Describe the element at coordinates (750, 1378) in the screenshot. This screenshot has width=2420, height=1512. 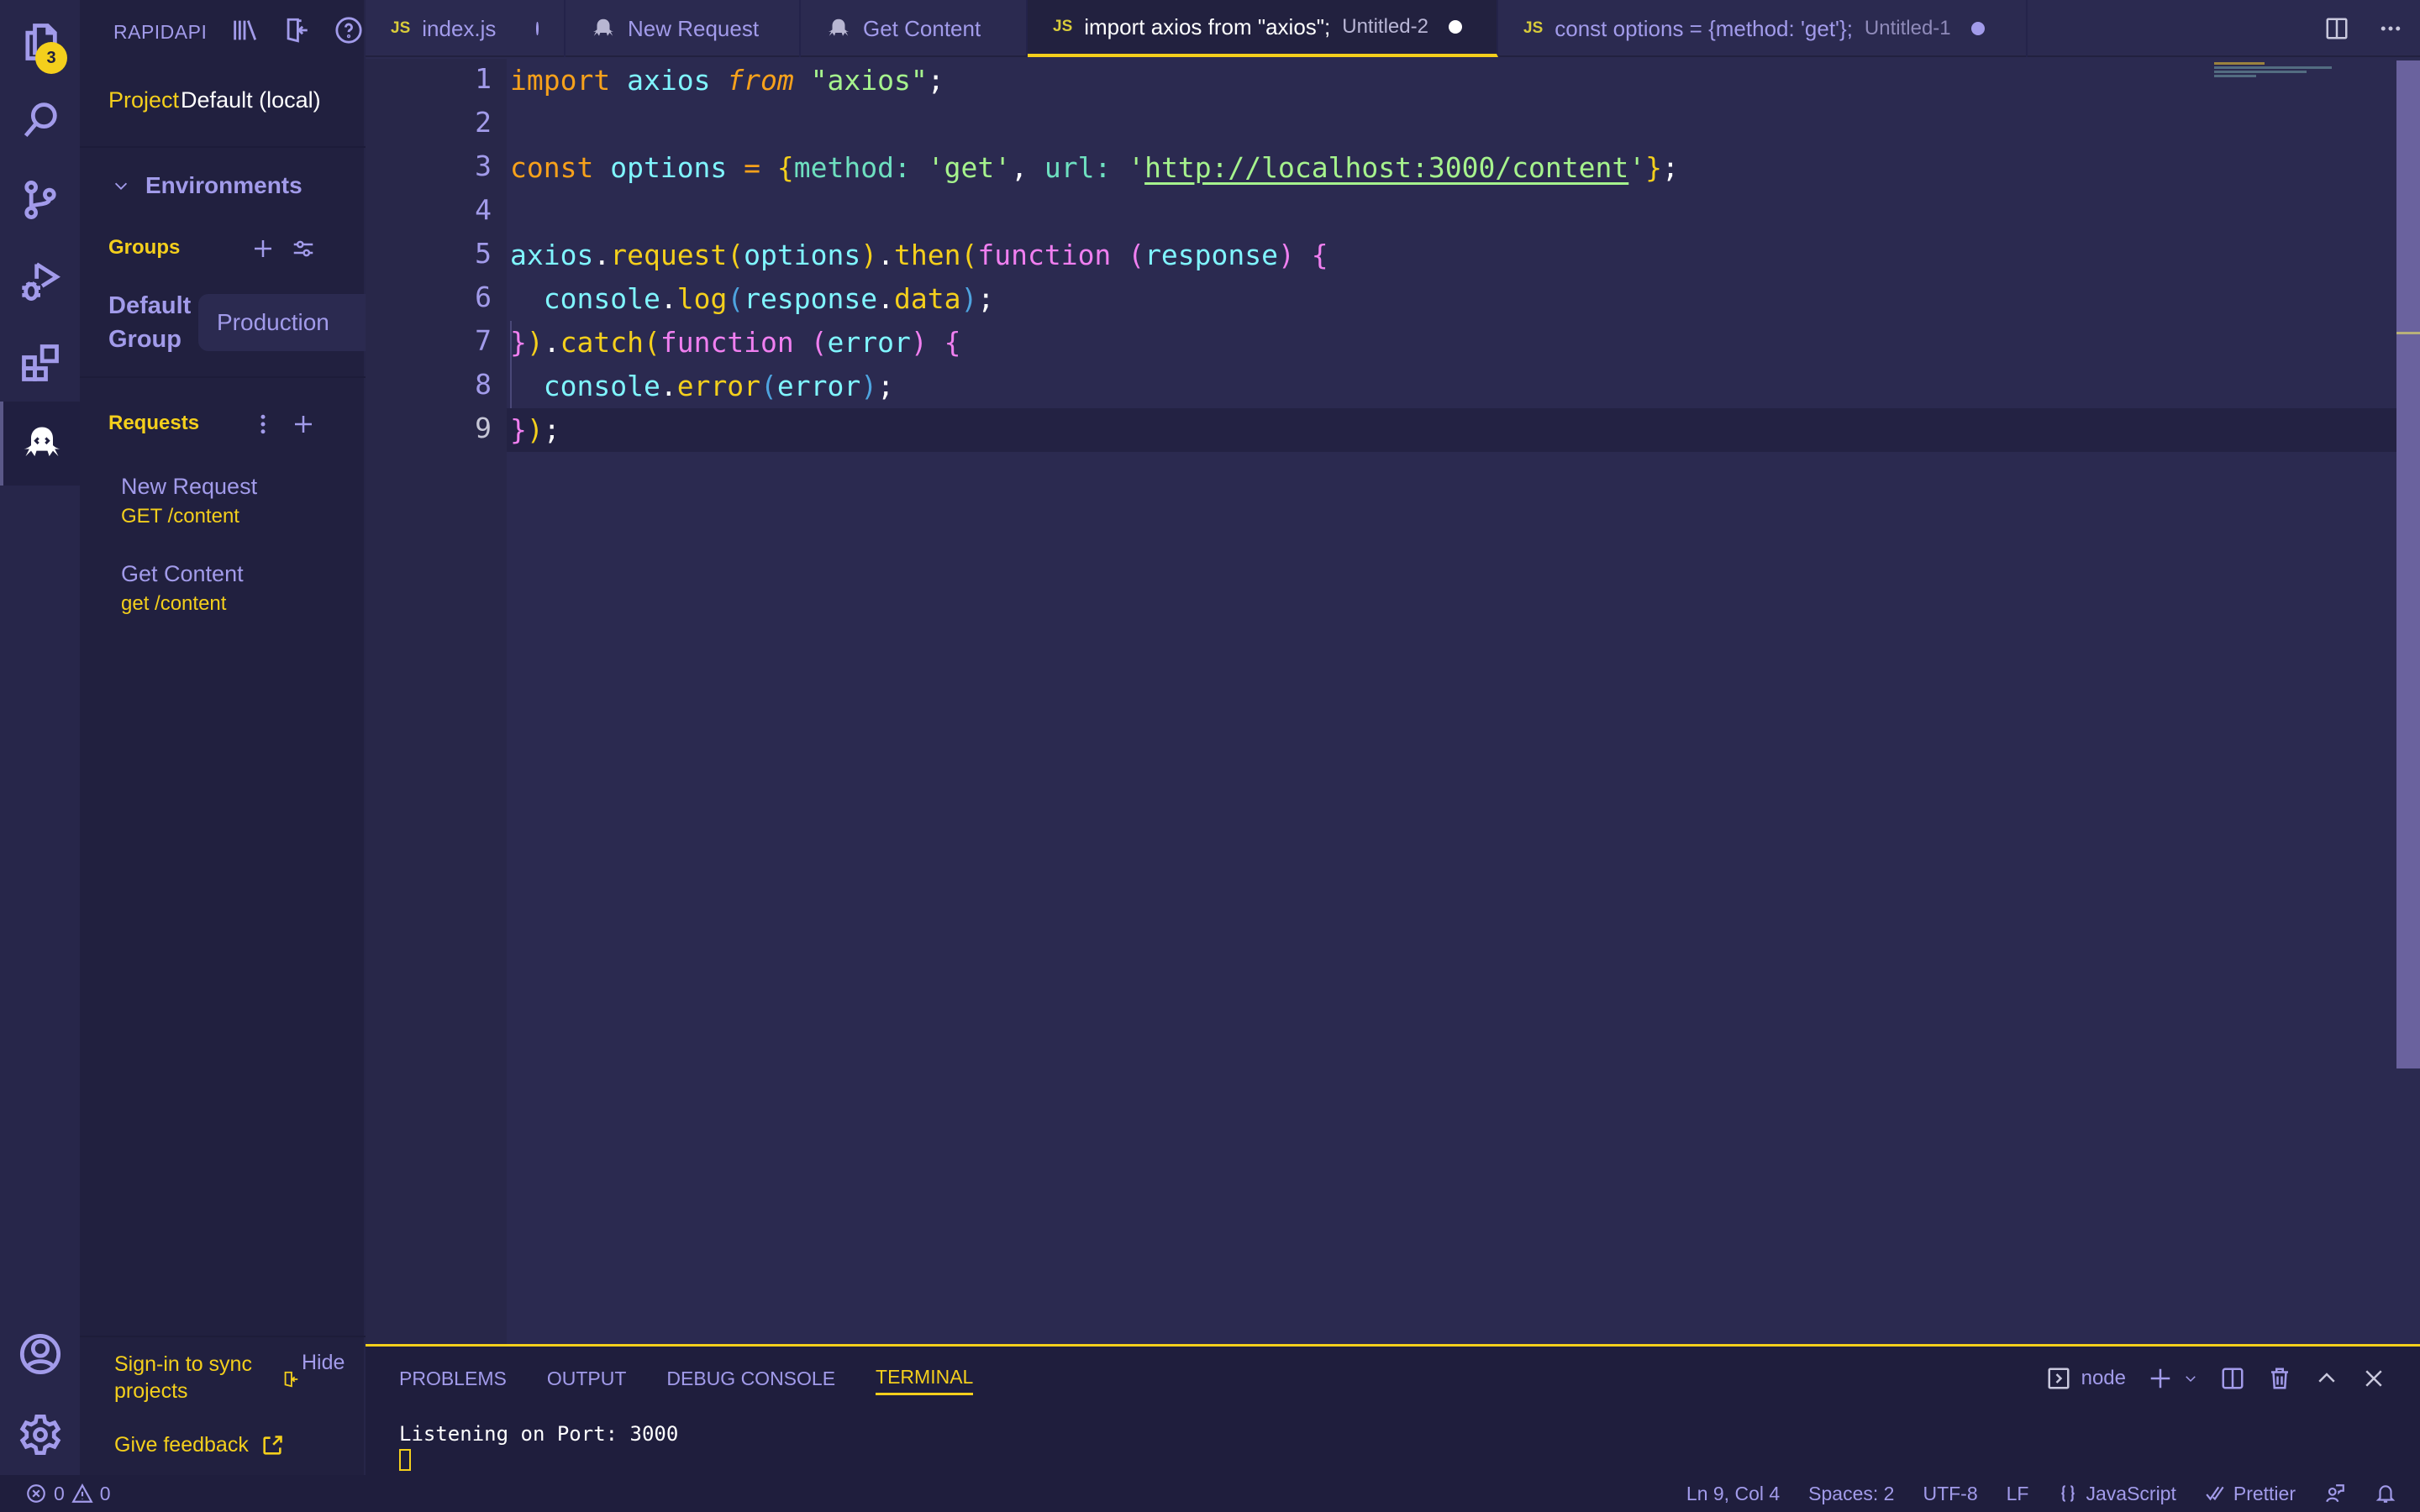
I see `panel-tab-debug-console: DEBUG CONSOLE` at that location.